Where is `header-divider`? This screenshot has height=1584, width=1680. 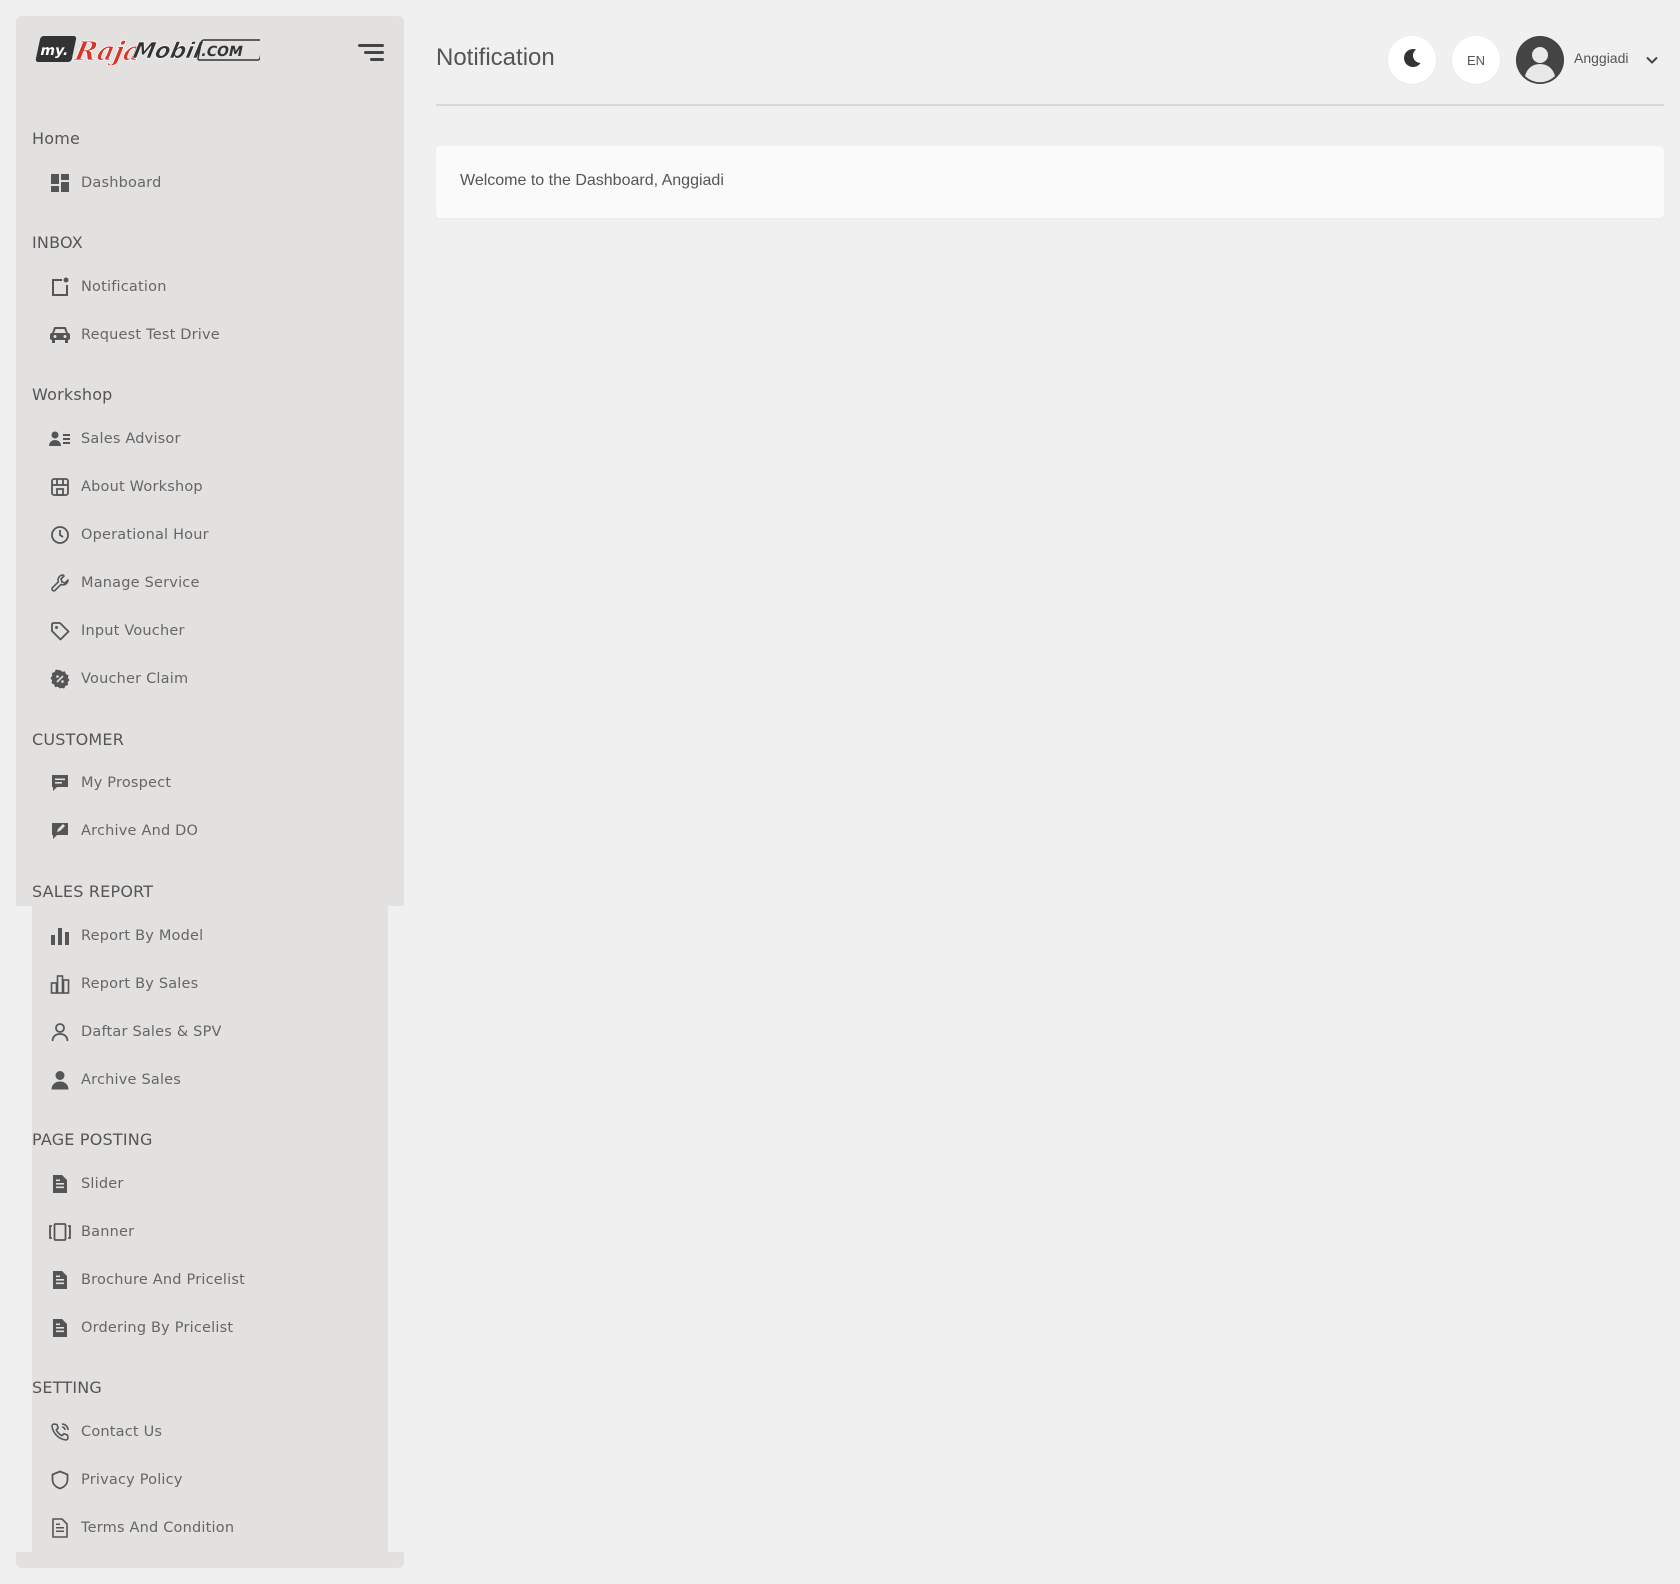 header-divider is located at coordinates (1050, 105).